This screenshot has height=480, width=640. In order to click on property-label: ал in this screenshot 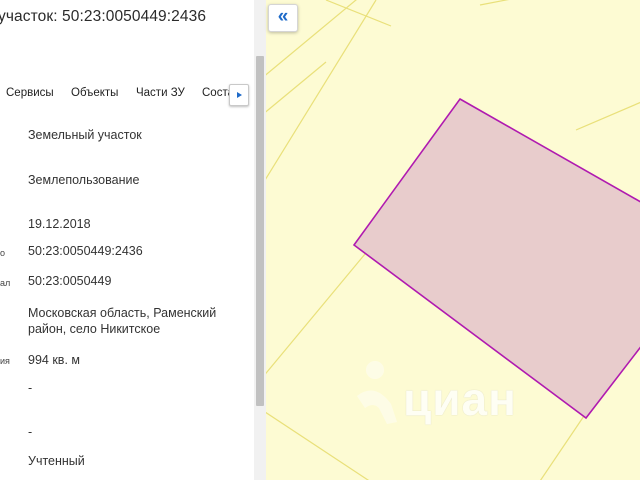, I will do `click(5, 283)`.